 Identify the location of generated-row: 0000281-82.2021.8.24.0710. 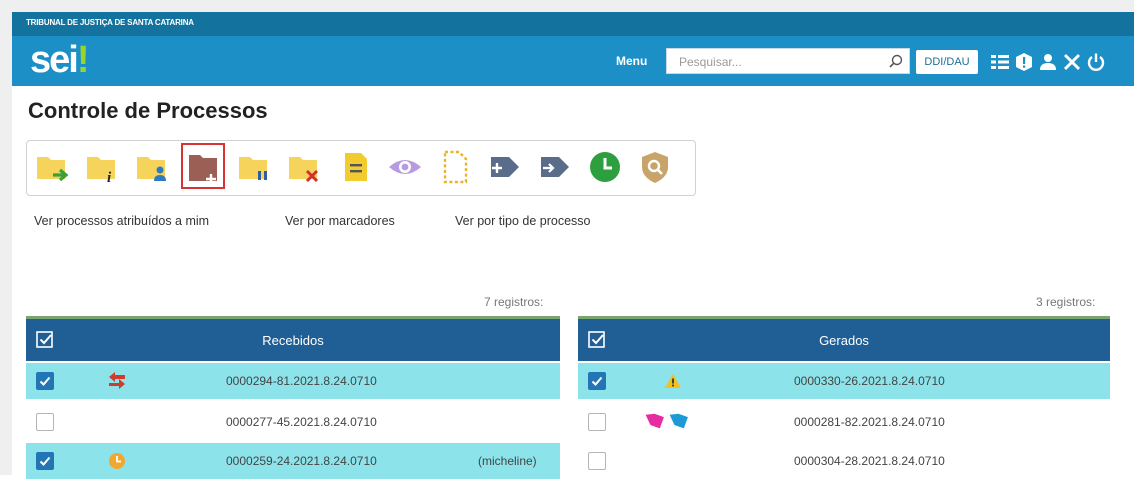
(844, 422).